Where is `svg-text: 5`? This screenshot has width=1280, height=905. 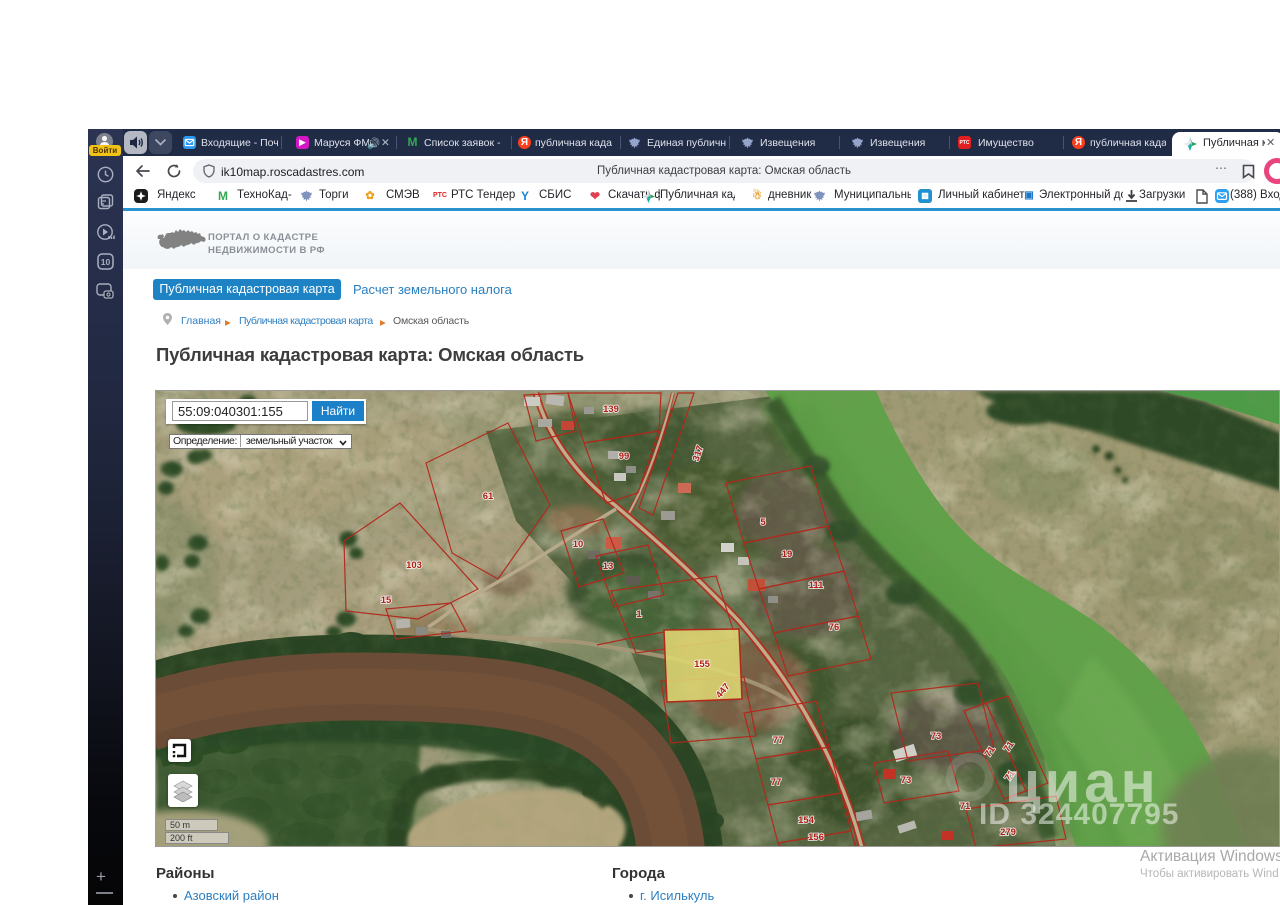
svg-text: 5 is located at coordinates (763, 522).